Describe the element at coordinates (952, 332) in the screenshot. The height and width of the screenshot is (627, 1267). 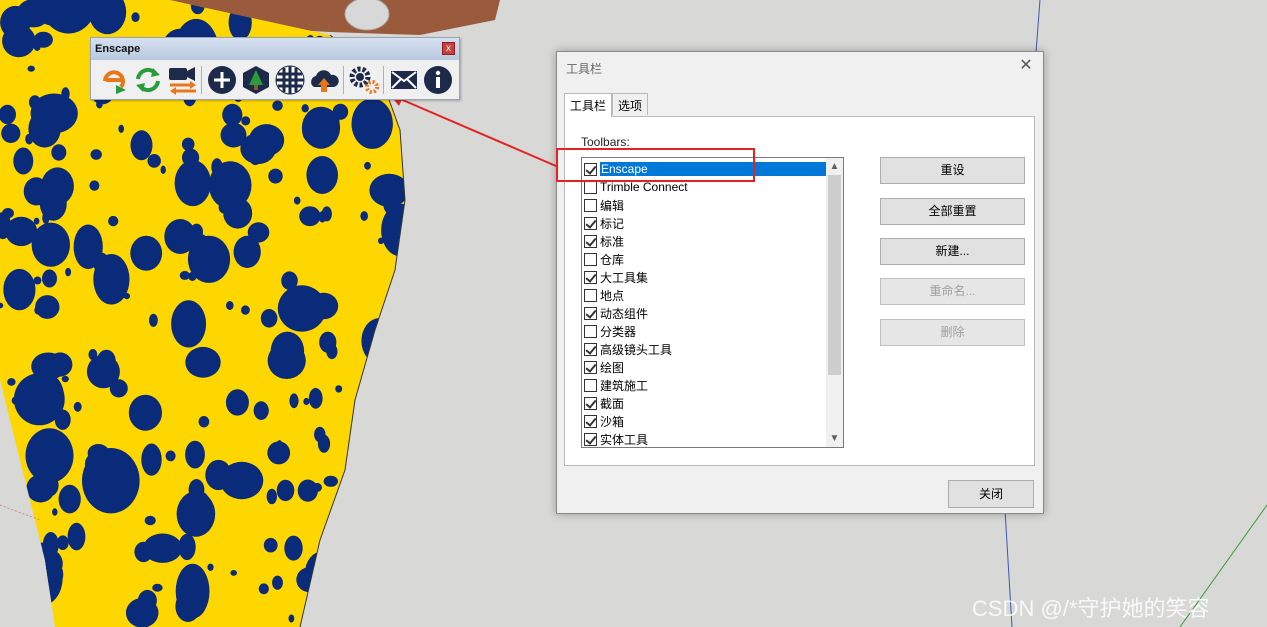
I see `delete-button: 删除` at that location.